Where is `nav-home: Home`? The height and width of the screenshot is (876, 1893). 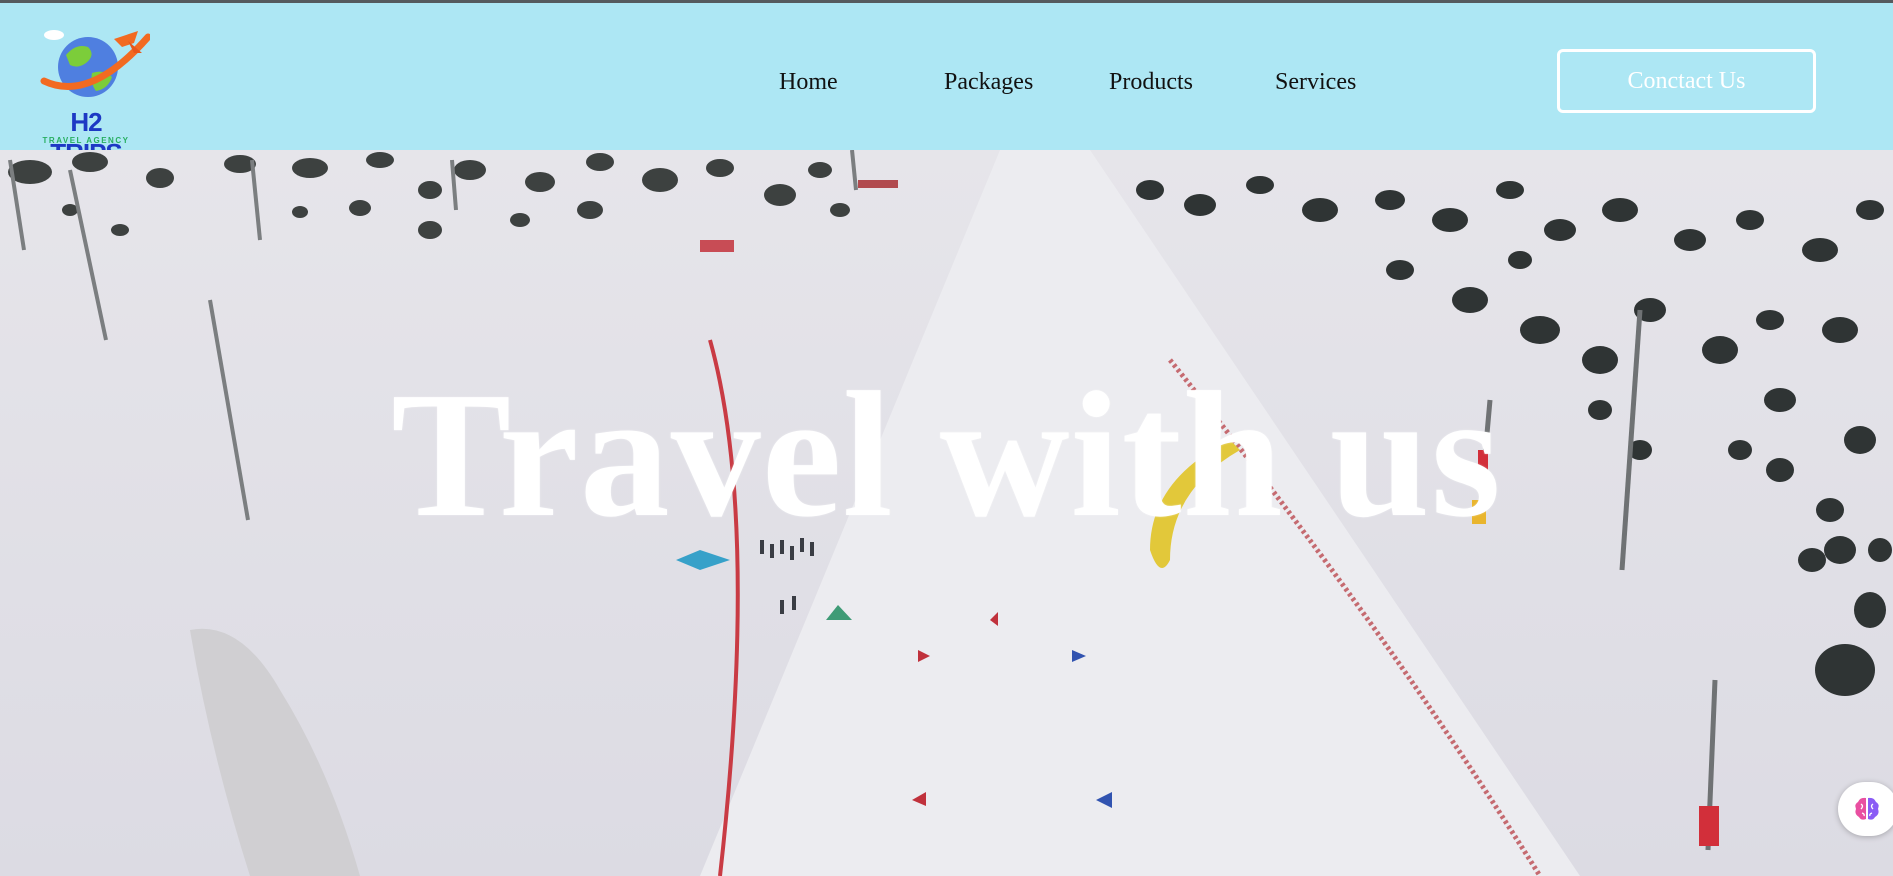
nav-home: Home is located at coordinates (808, 82).